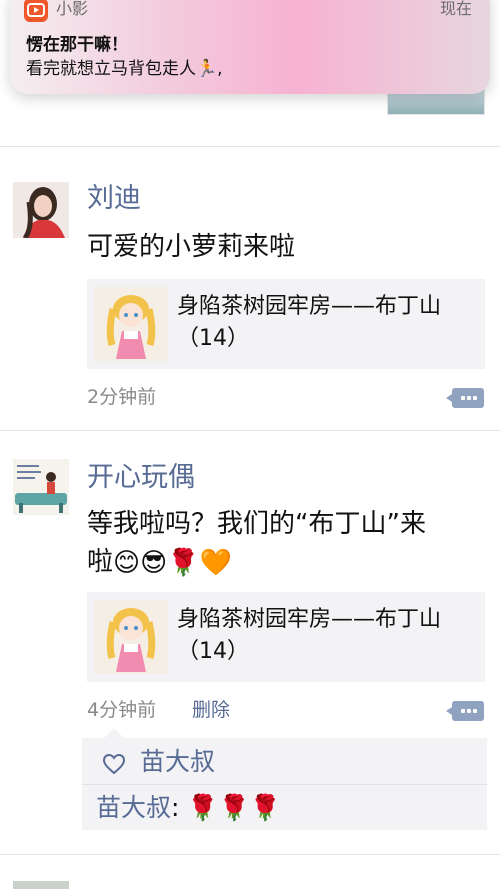 The image size is (500, 889). What do you see at coordinates (211, 710) in the screenshot?
I see `delete-link: 删除` at bounding box center [211, 710].